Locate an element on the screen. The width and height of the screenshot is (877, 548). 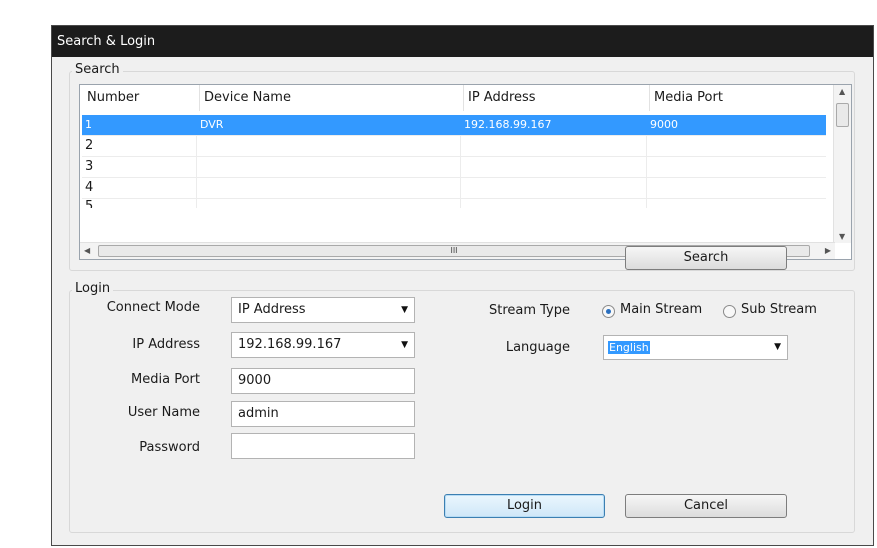
cell-ip-address: 192.168.99.167 is located at coordinates (554, 125).